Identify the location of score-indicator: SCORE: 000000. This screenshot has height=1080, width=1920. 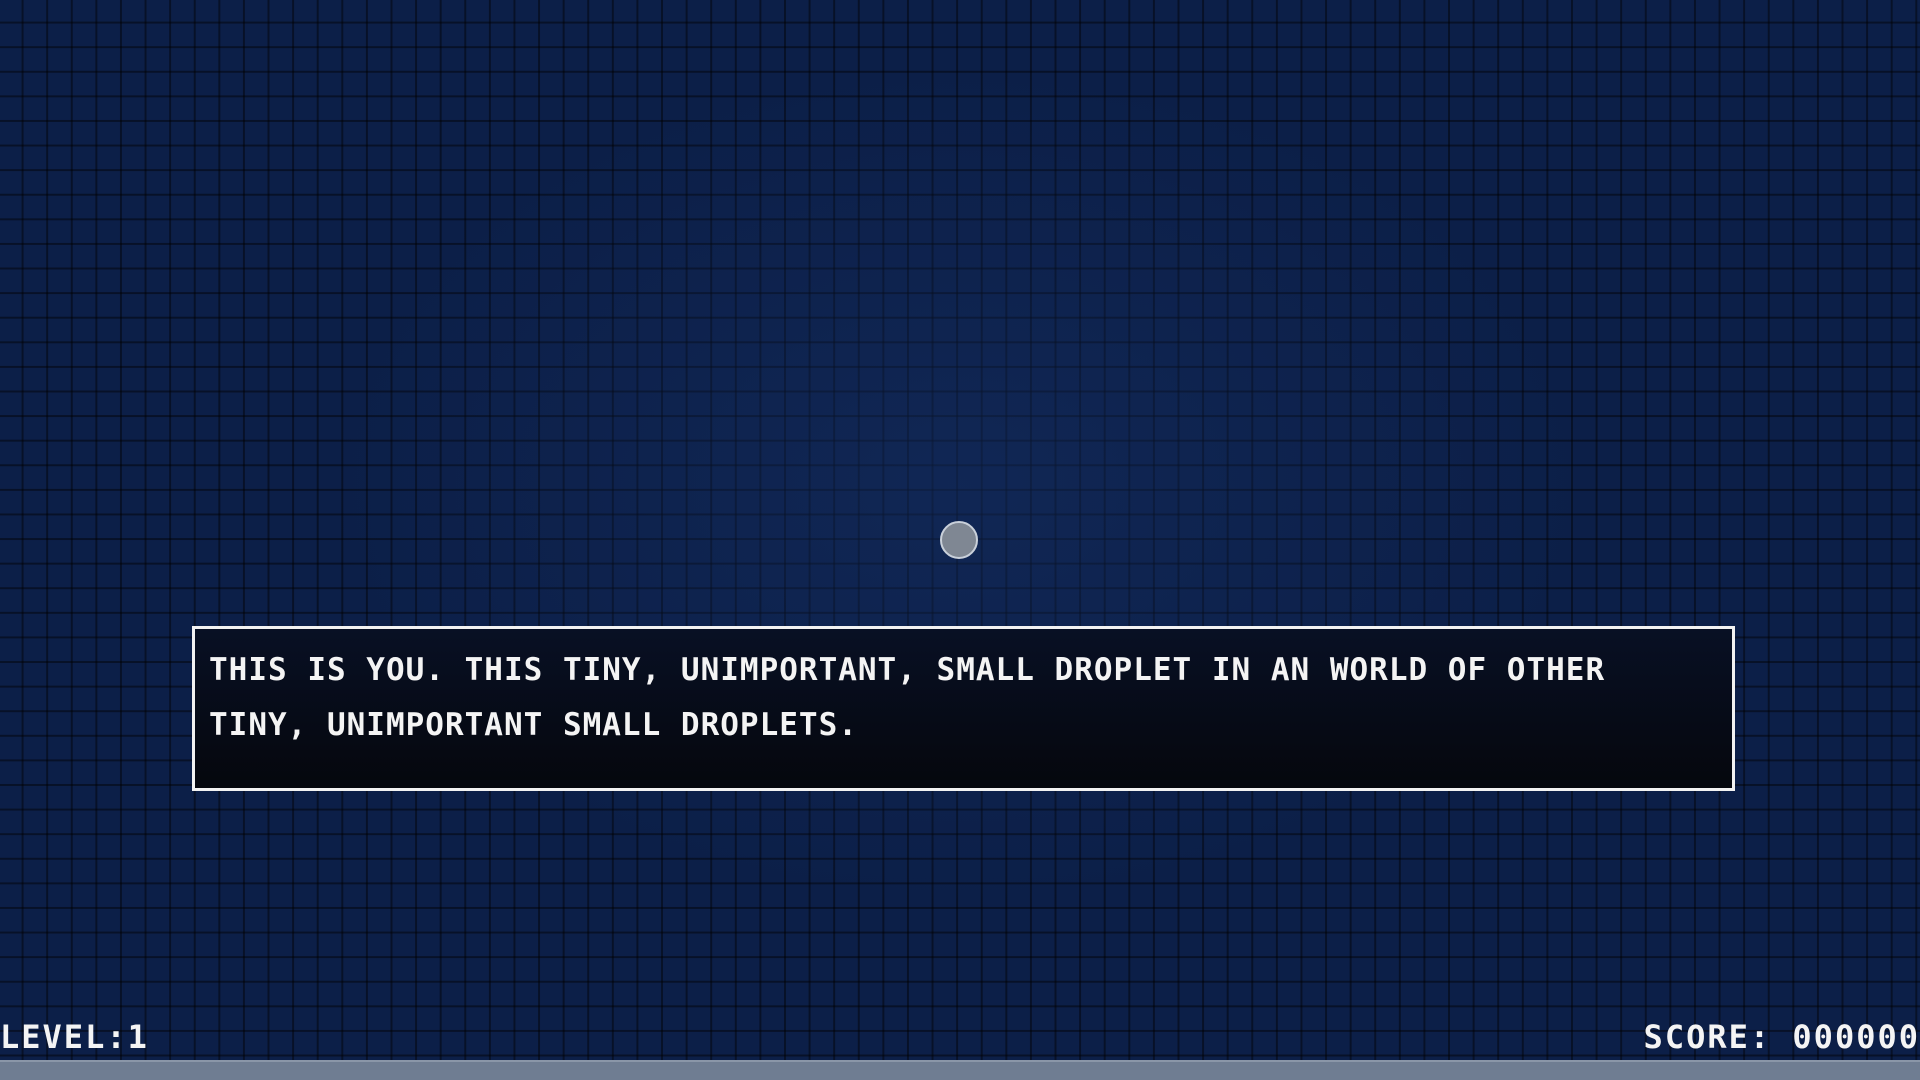
(1782, 1037).